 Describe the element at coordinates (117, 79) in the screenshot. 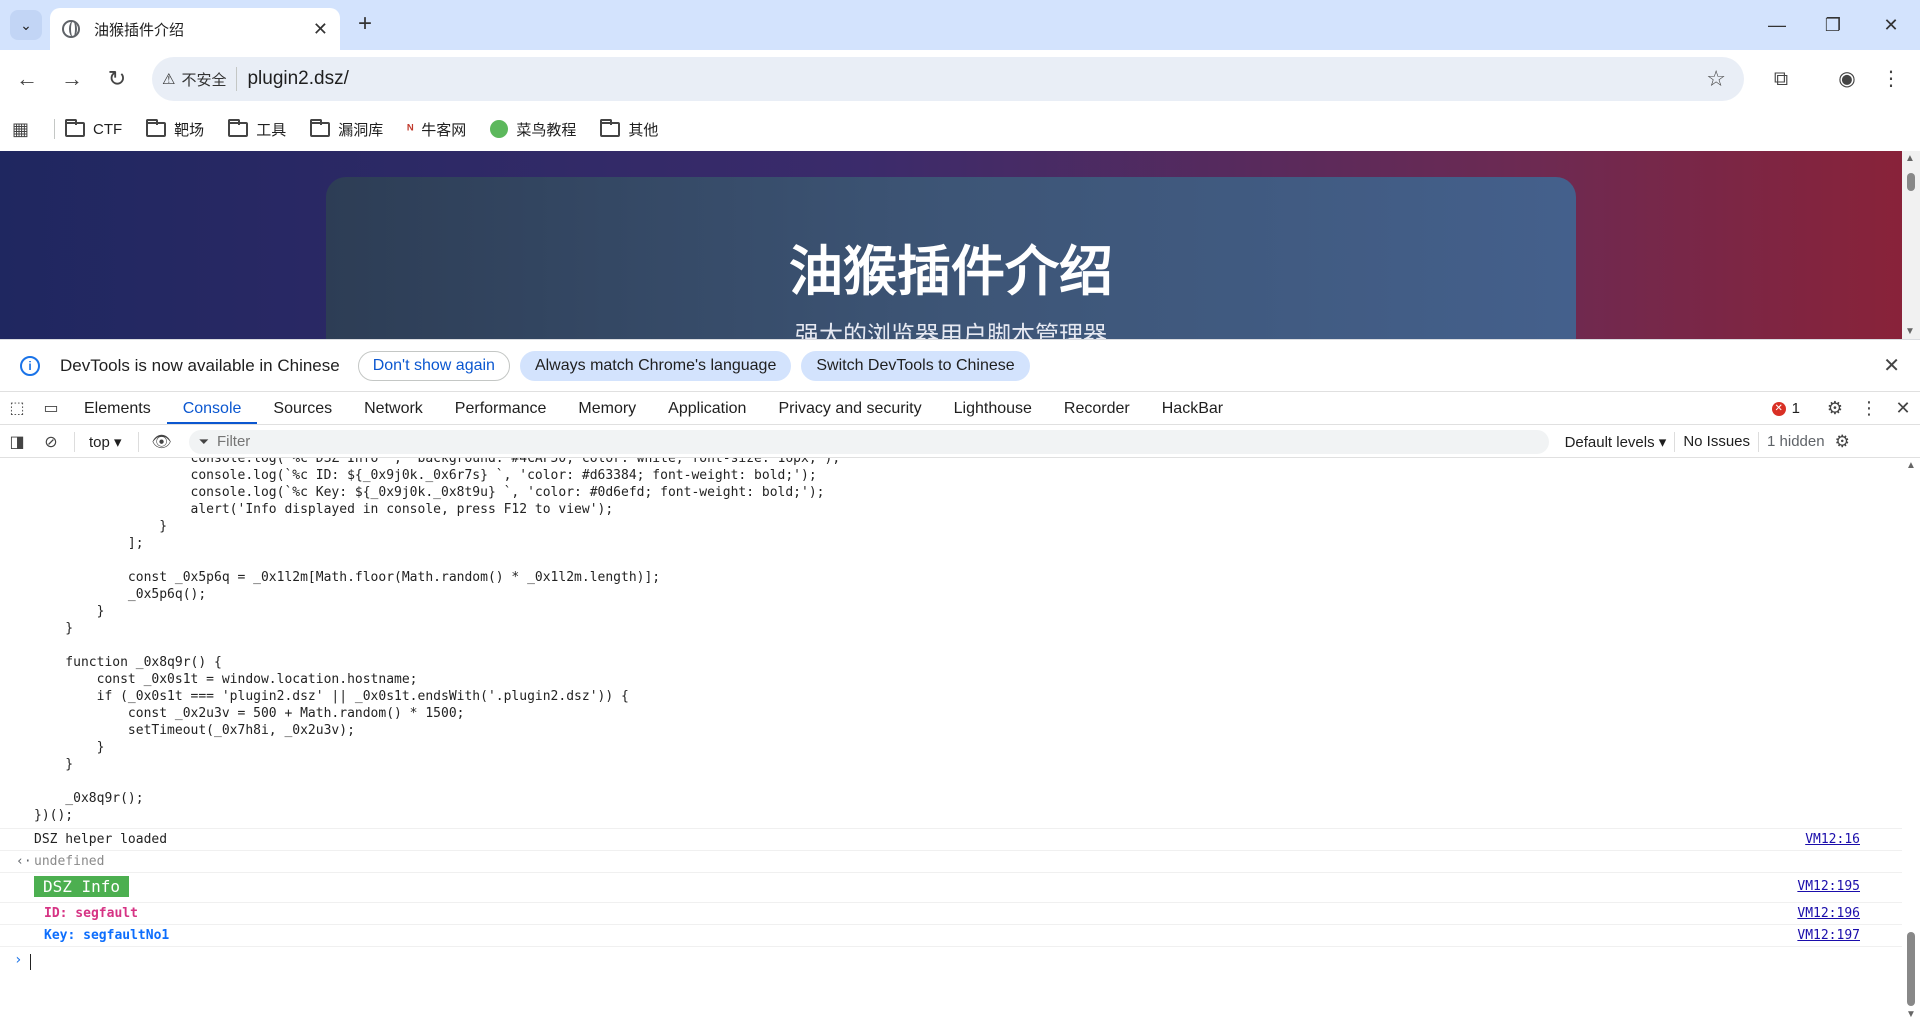

I see `reload-icon: ↻` at that location.